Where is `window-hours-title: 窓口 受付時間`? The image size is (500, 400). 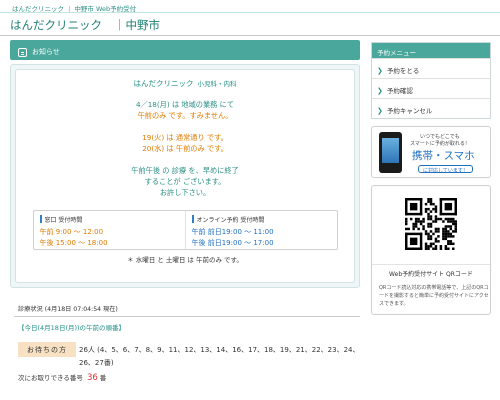
window-hours-title: 窓口 受付時間 is located at coordinates (109, 219).